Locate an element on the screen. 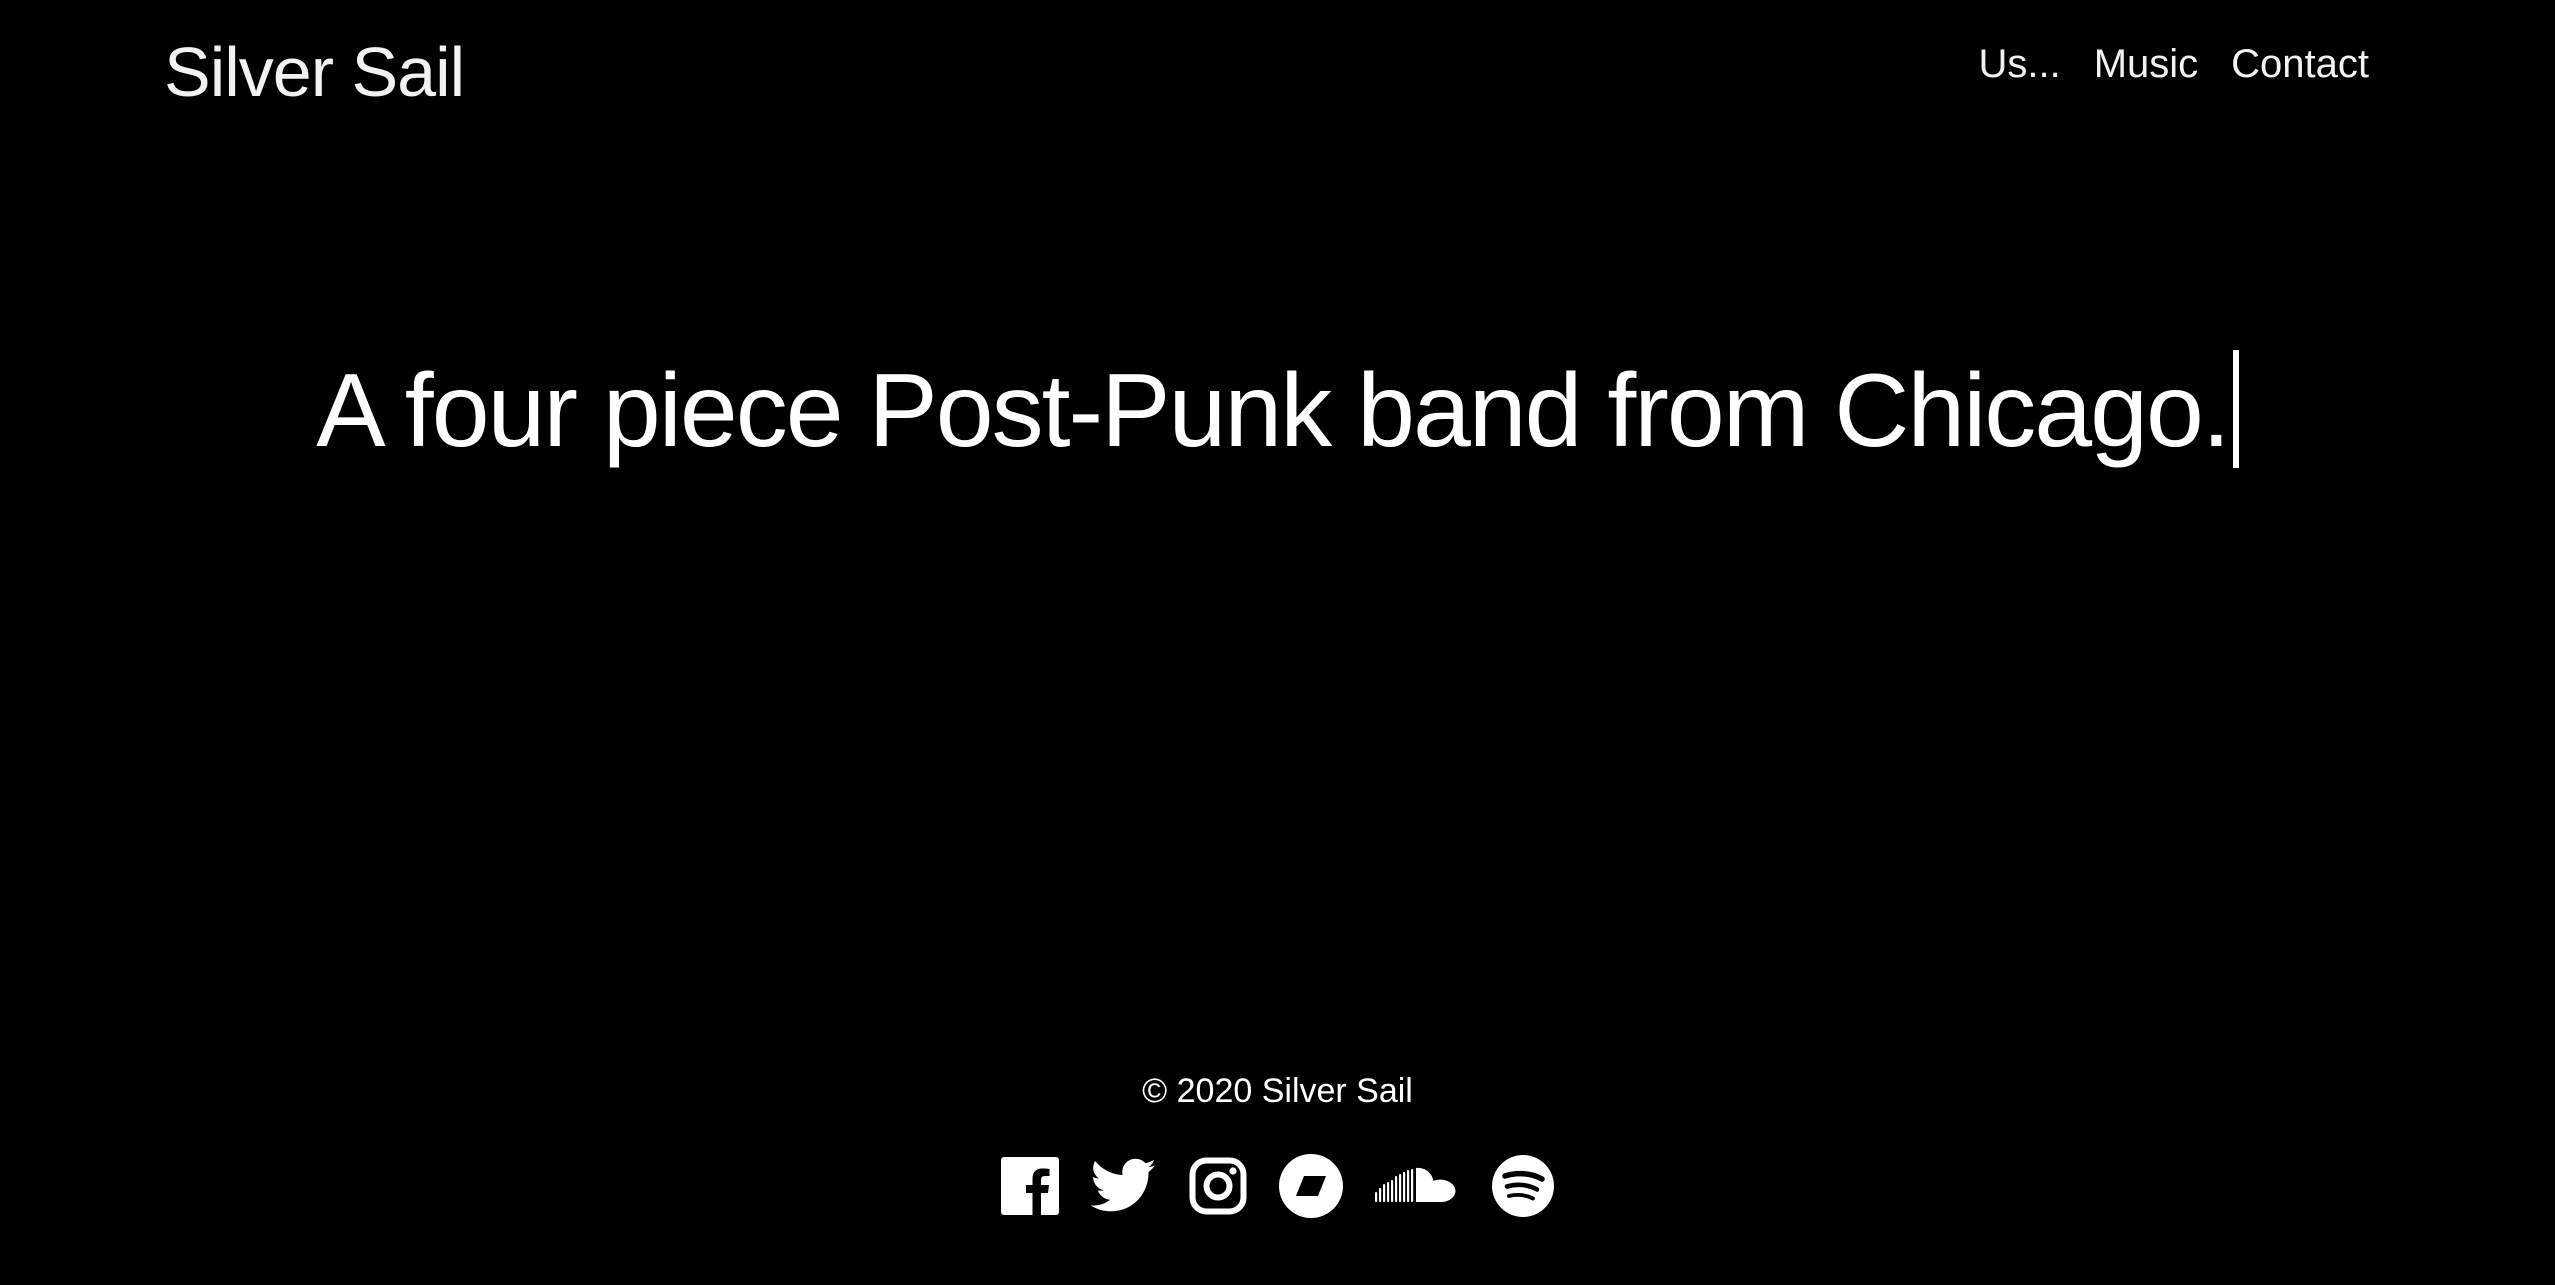  bandcamp-icon is located at coordinates (1310, 1186).